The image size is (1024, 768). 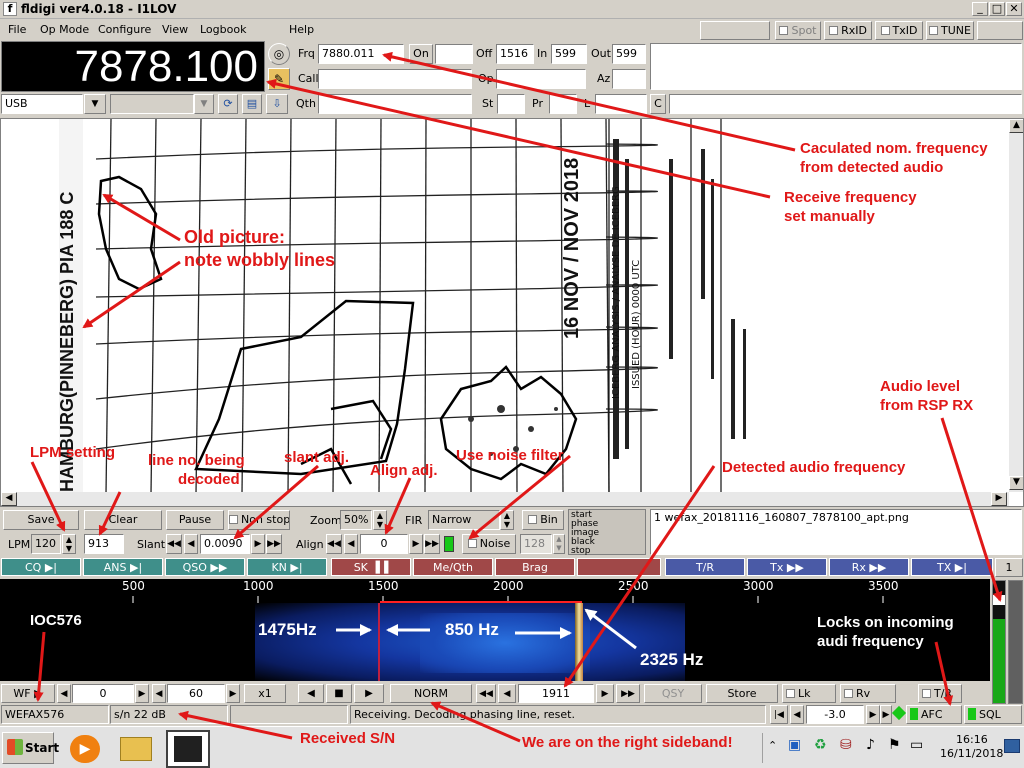 What do you see at coordinates (605, 693) in the screenshot?
I see `freq-forward: ▶` at bounding box center [605, 693].